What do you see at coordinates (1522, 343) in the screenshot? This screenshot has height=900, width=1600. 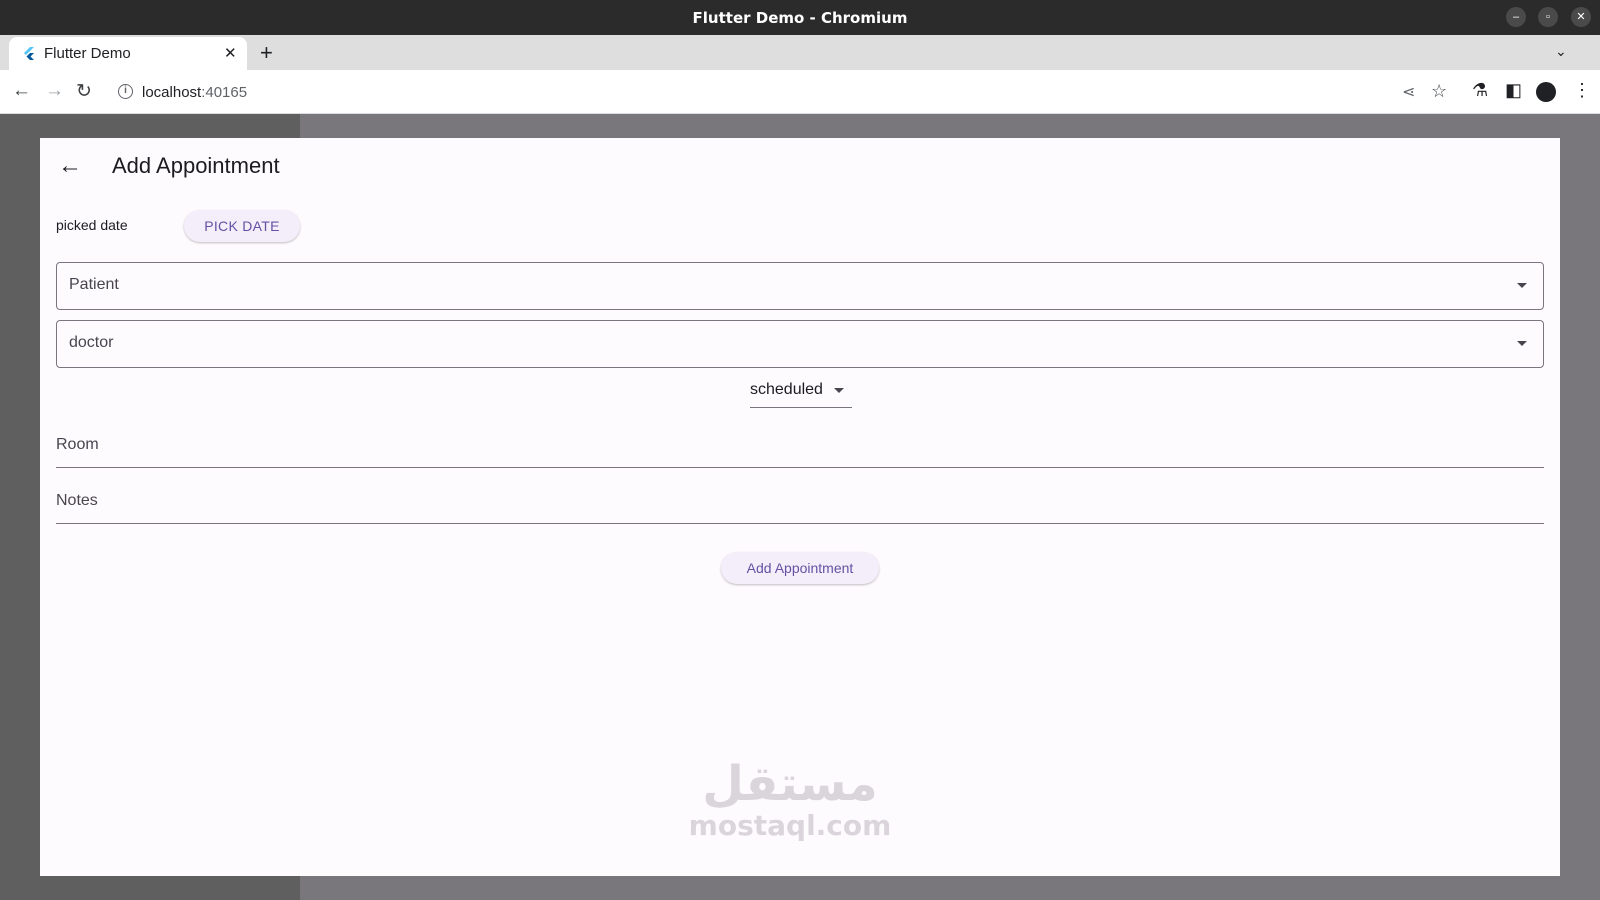 I see `doctor-caret-down-icon` at bounding box center [1522, 343].